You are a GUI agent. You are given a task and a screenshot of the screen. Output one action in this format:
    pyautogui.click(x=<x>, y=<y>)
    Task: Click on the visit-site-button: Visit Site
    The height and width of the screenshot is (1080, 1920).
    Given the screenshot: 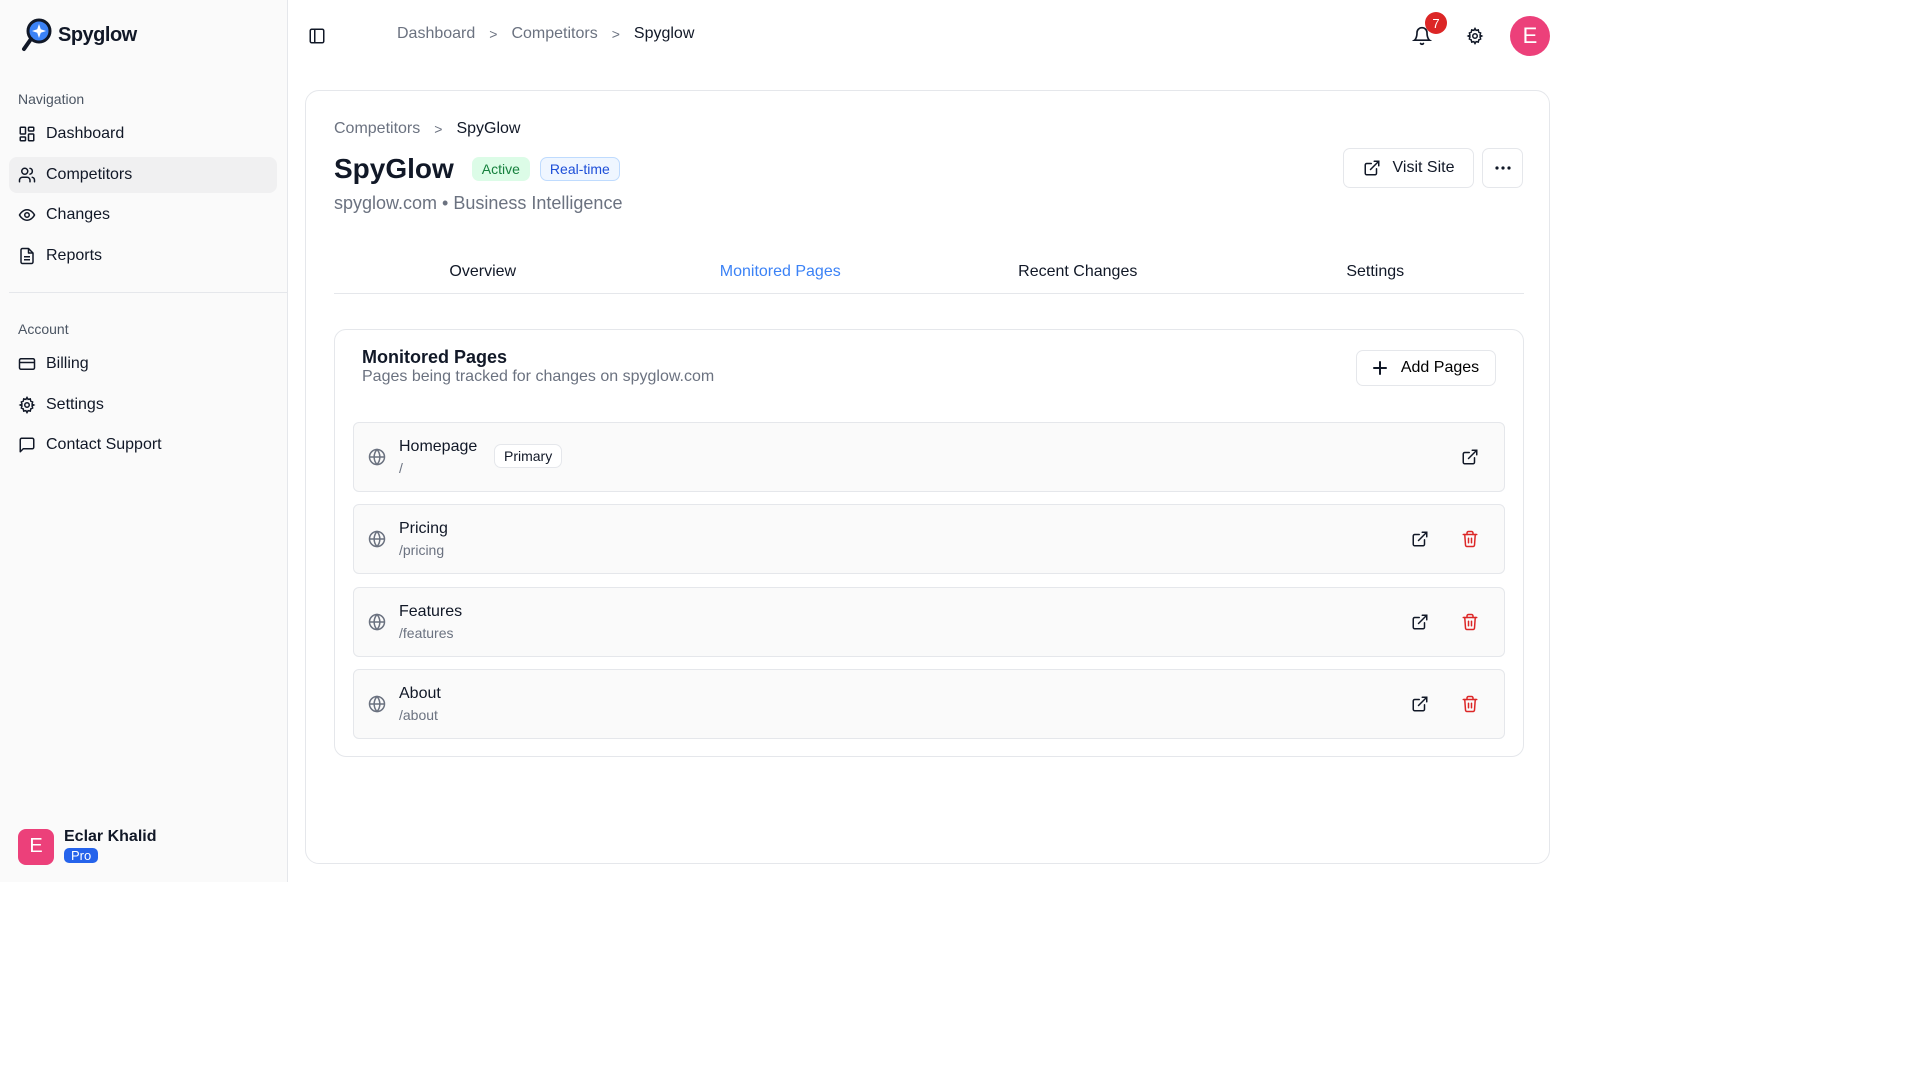 What is the action you would take?
    pyautogui.click(x=1408, y=168)
    